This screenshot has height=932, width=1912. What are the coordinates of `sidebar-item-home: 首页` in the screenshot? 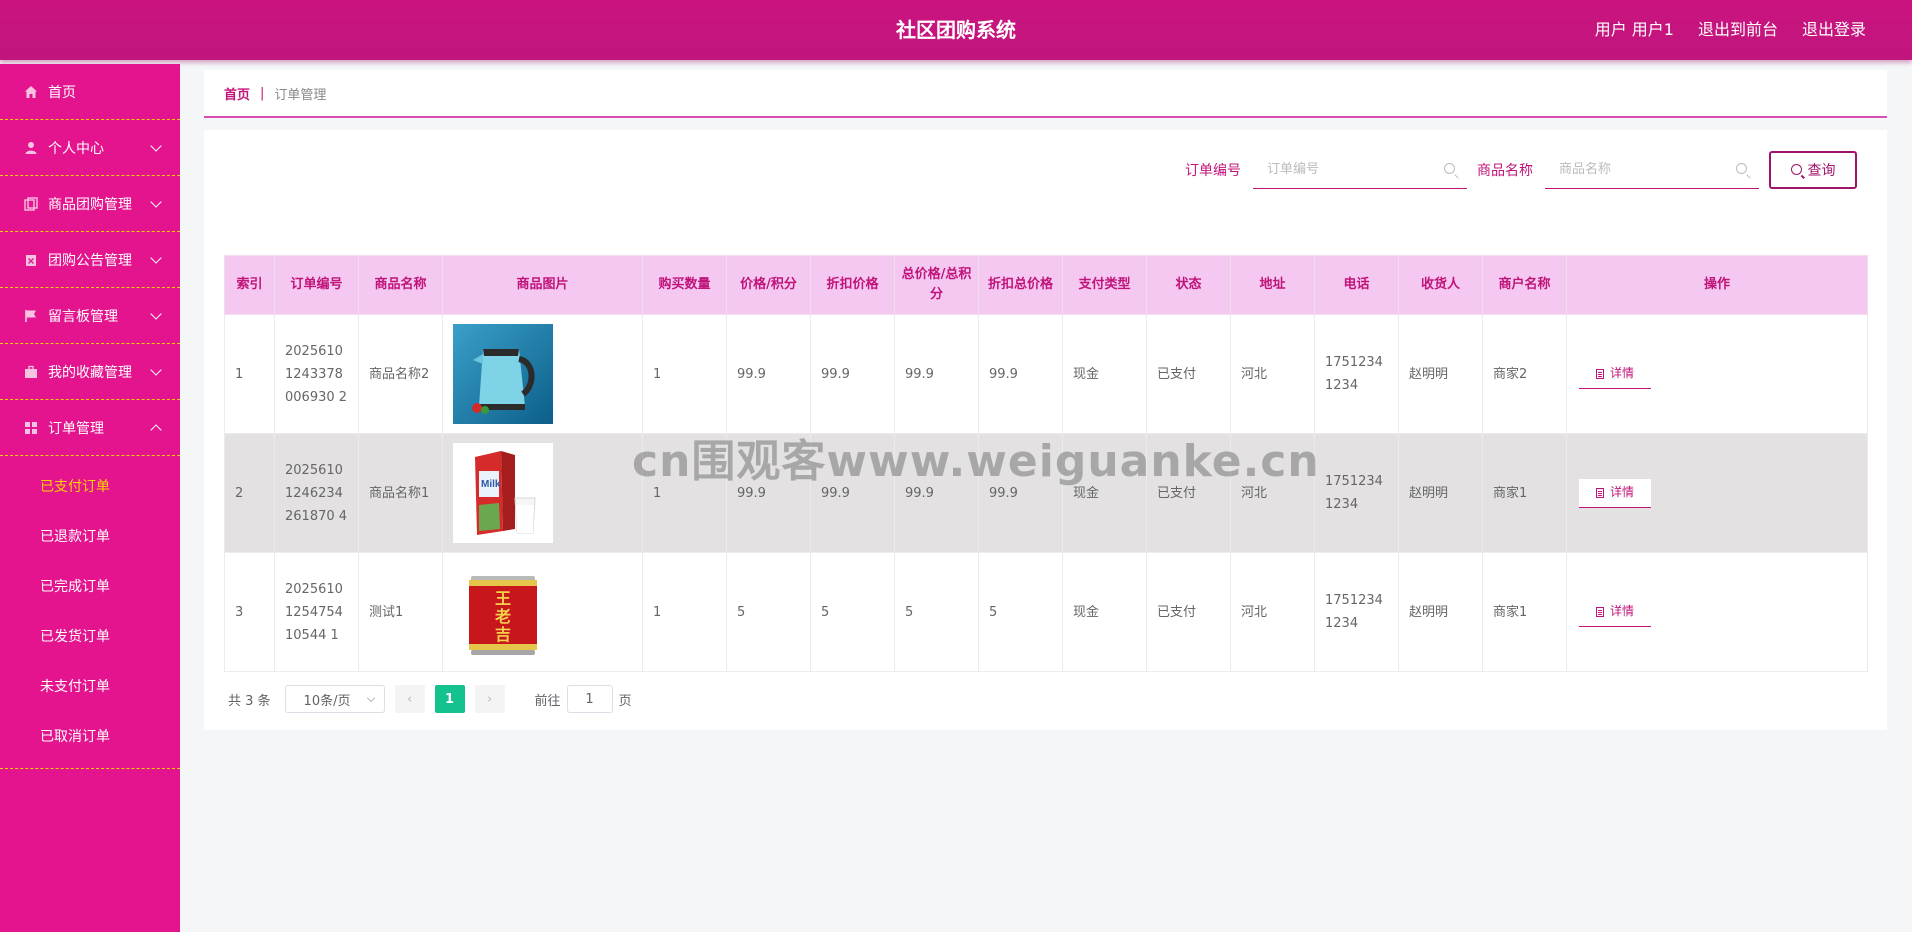 It's located at (90, 92).